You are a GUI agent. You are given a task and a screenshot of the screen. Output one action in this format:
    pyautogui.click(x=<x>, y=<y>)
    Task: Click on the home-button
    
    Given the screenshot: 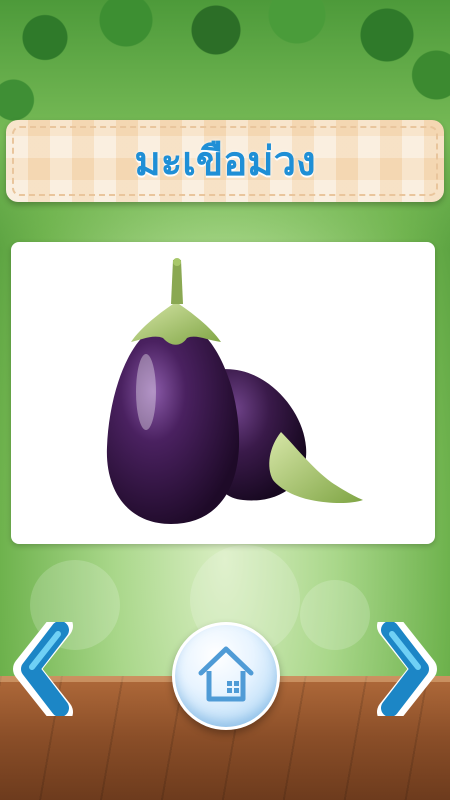 What is the action you would take?
    pyautogui.click(x=226, y=676)
    